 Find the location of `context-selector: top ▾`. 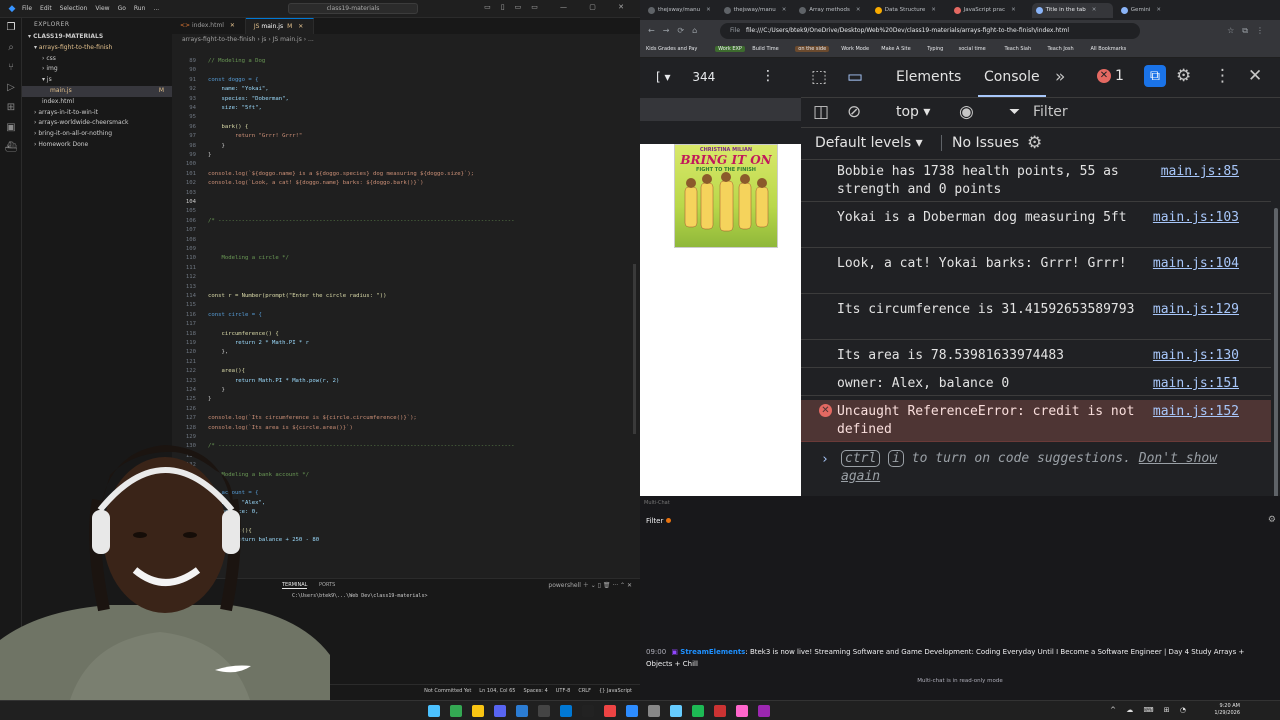

context-selector: top ▾ is located at coordinates (913, 112).